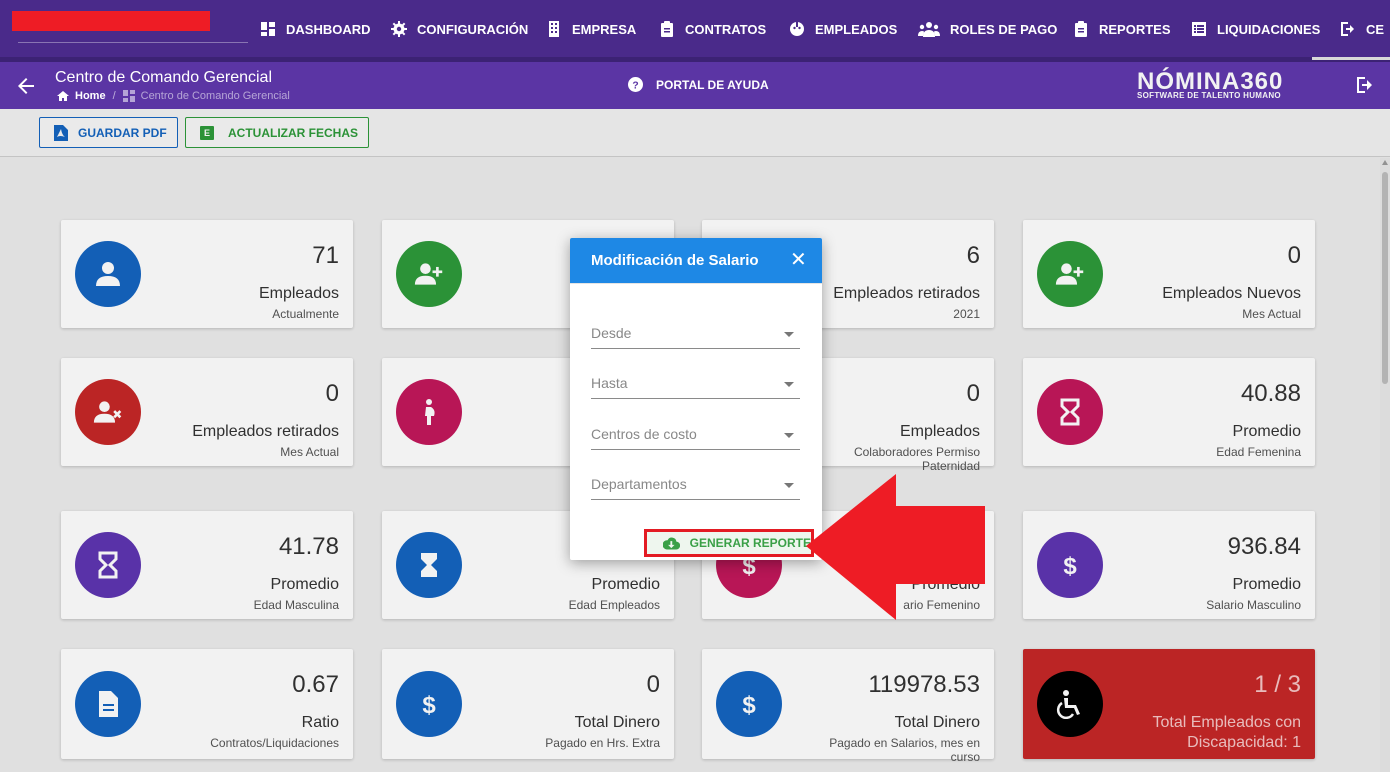  I want to click on desde-select: Desde, so click(695, 336).